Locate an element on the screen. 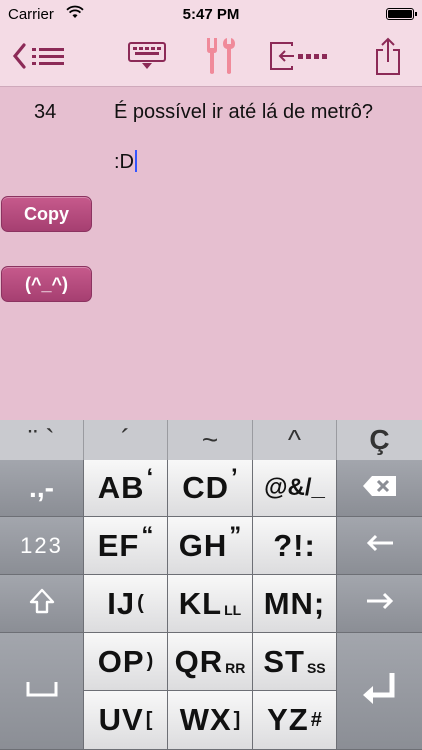 This screenshot has width=422, height=750. tools-icon is located at coordinates (221, 58).